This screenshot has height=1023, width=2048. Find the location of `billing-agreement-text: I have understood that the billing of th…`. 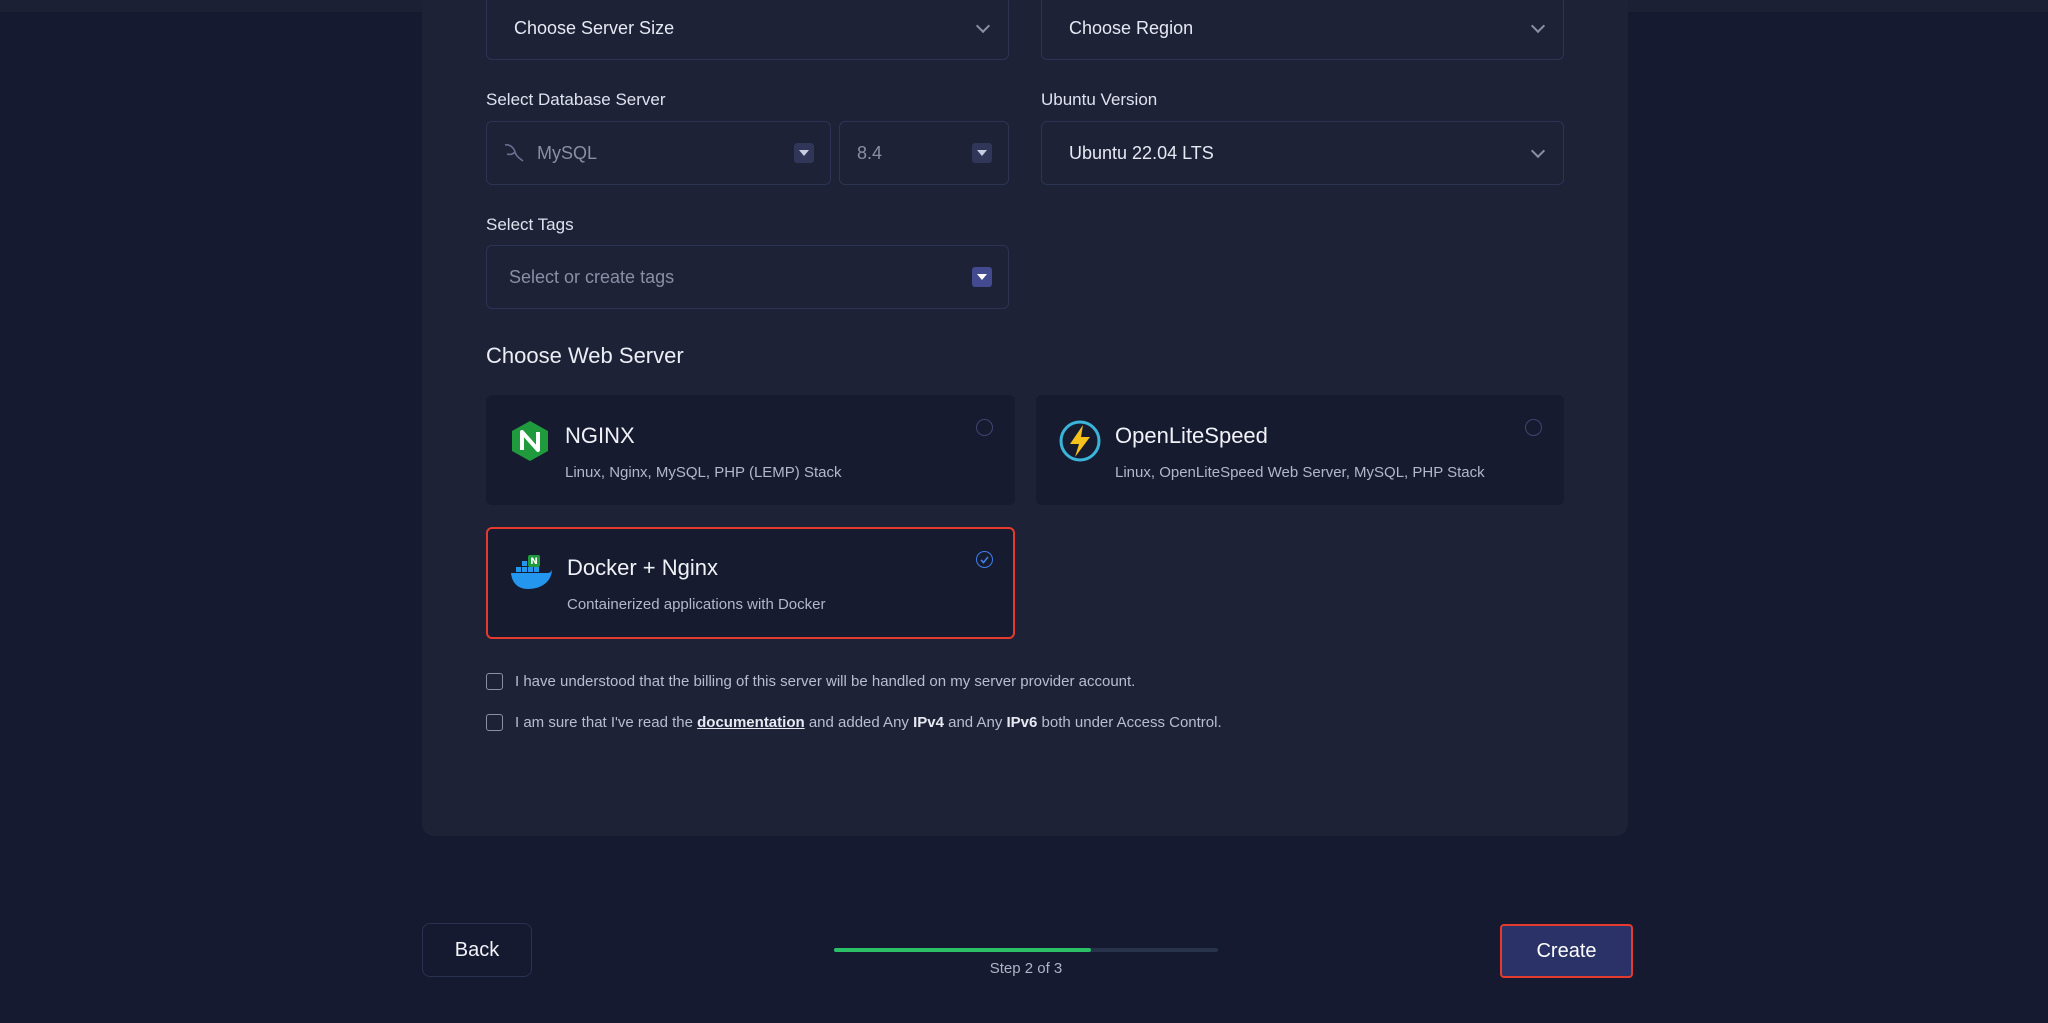

billing-agreement-text: I have understood that the billing of th… is located at coordinates (825, 681).